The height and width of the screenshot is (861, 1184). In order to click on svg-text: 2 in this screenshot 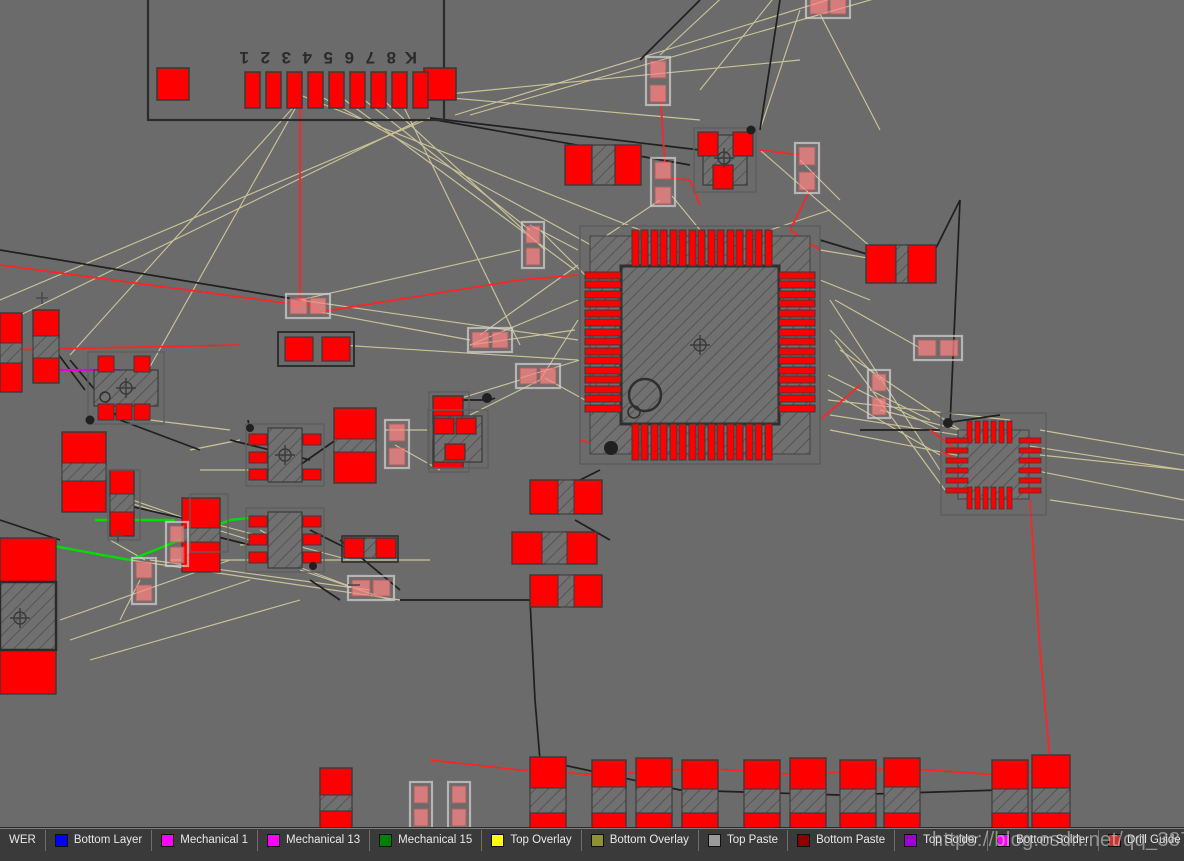, I will do `click(265, 57)`.